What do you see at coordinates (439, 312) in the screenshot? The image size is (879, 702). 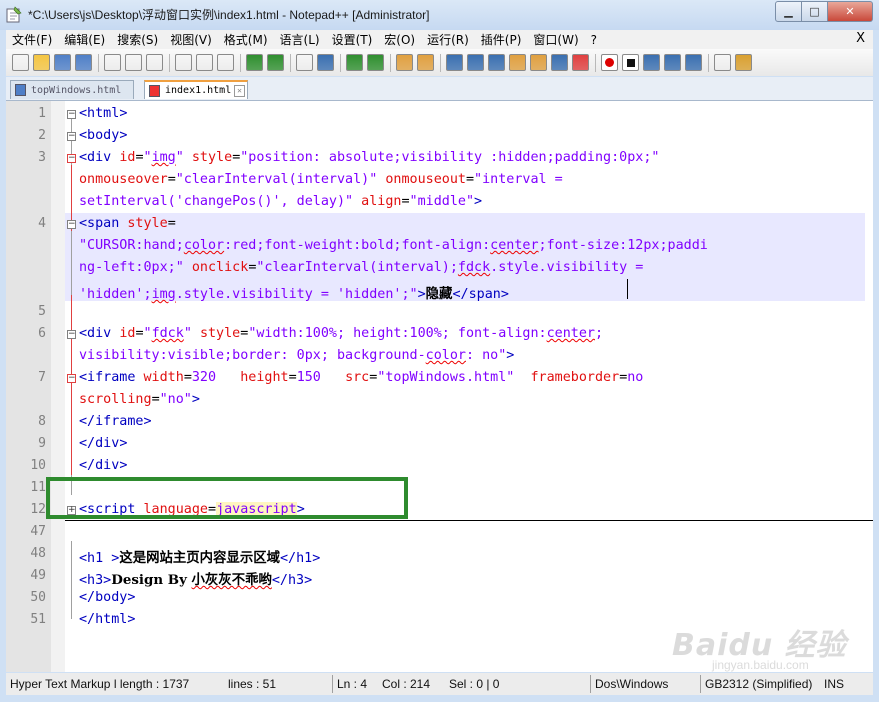 I see `code-line: 5` at bounding box center [439, 312].